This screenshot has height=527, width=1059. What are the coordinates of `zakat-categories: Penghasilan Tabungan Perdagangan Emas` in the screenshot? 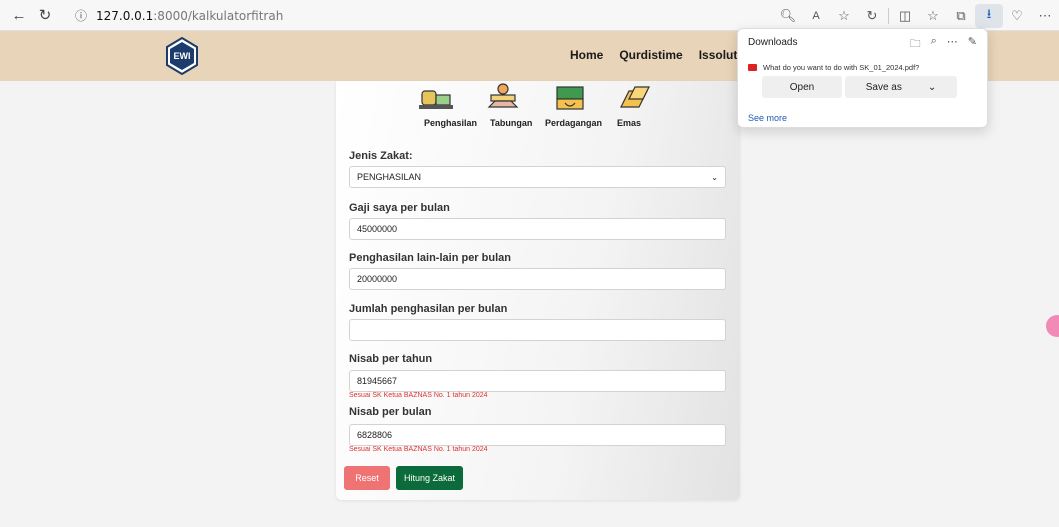 It's located at (538, 111).